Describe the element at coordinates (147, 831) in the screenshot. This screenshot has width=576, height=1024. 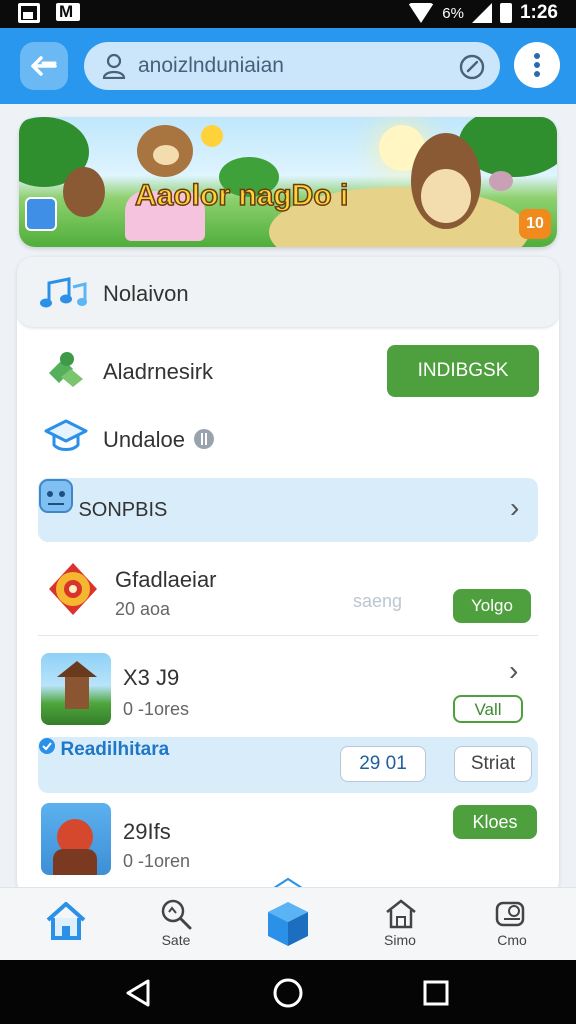
I see `app-title: 29Ifs` at that location.